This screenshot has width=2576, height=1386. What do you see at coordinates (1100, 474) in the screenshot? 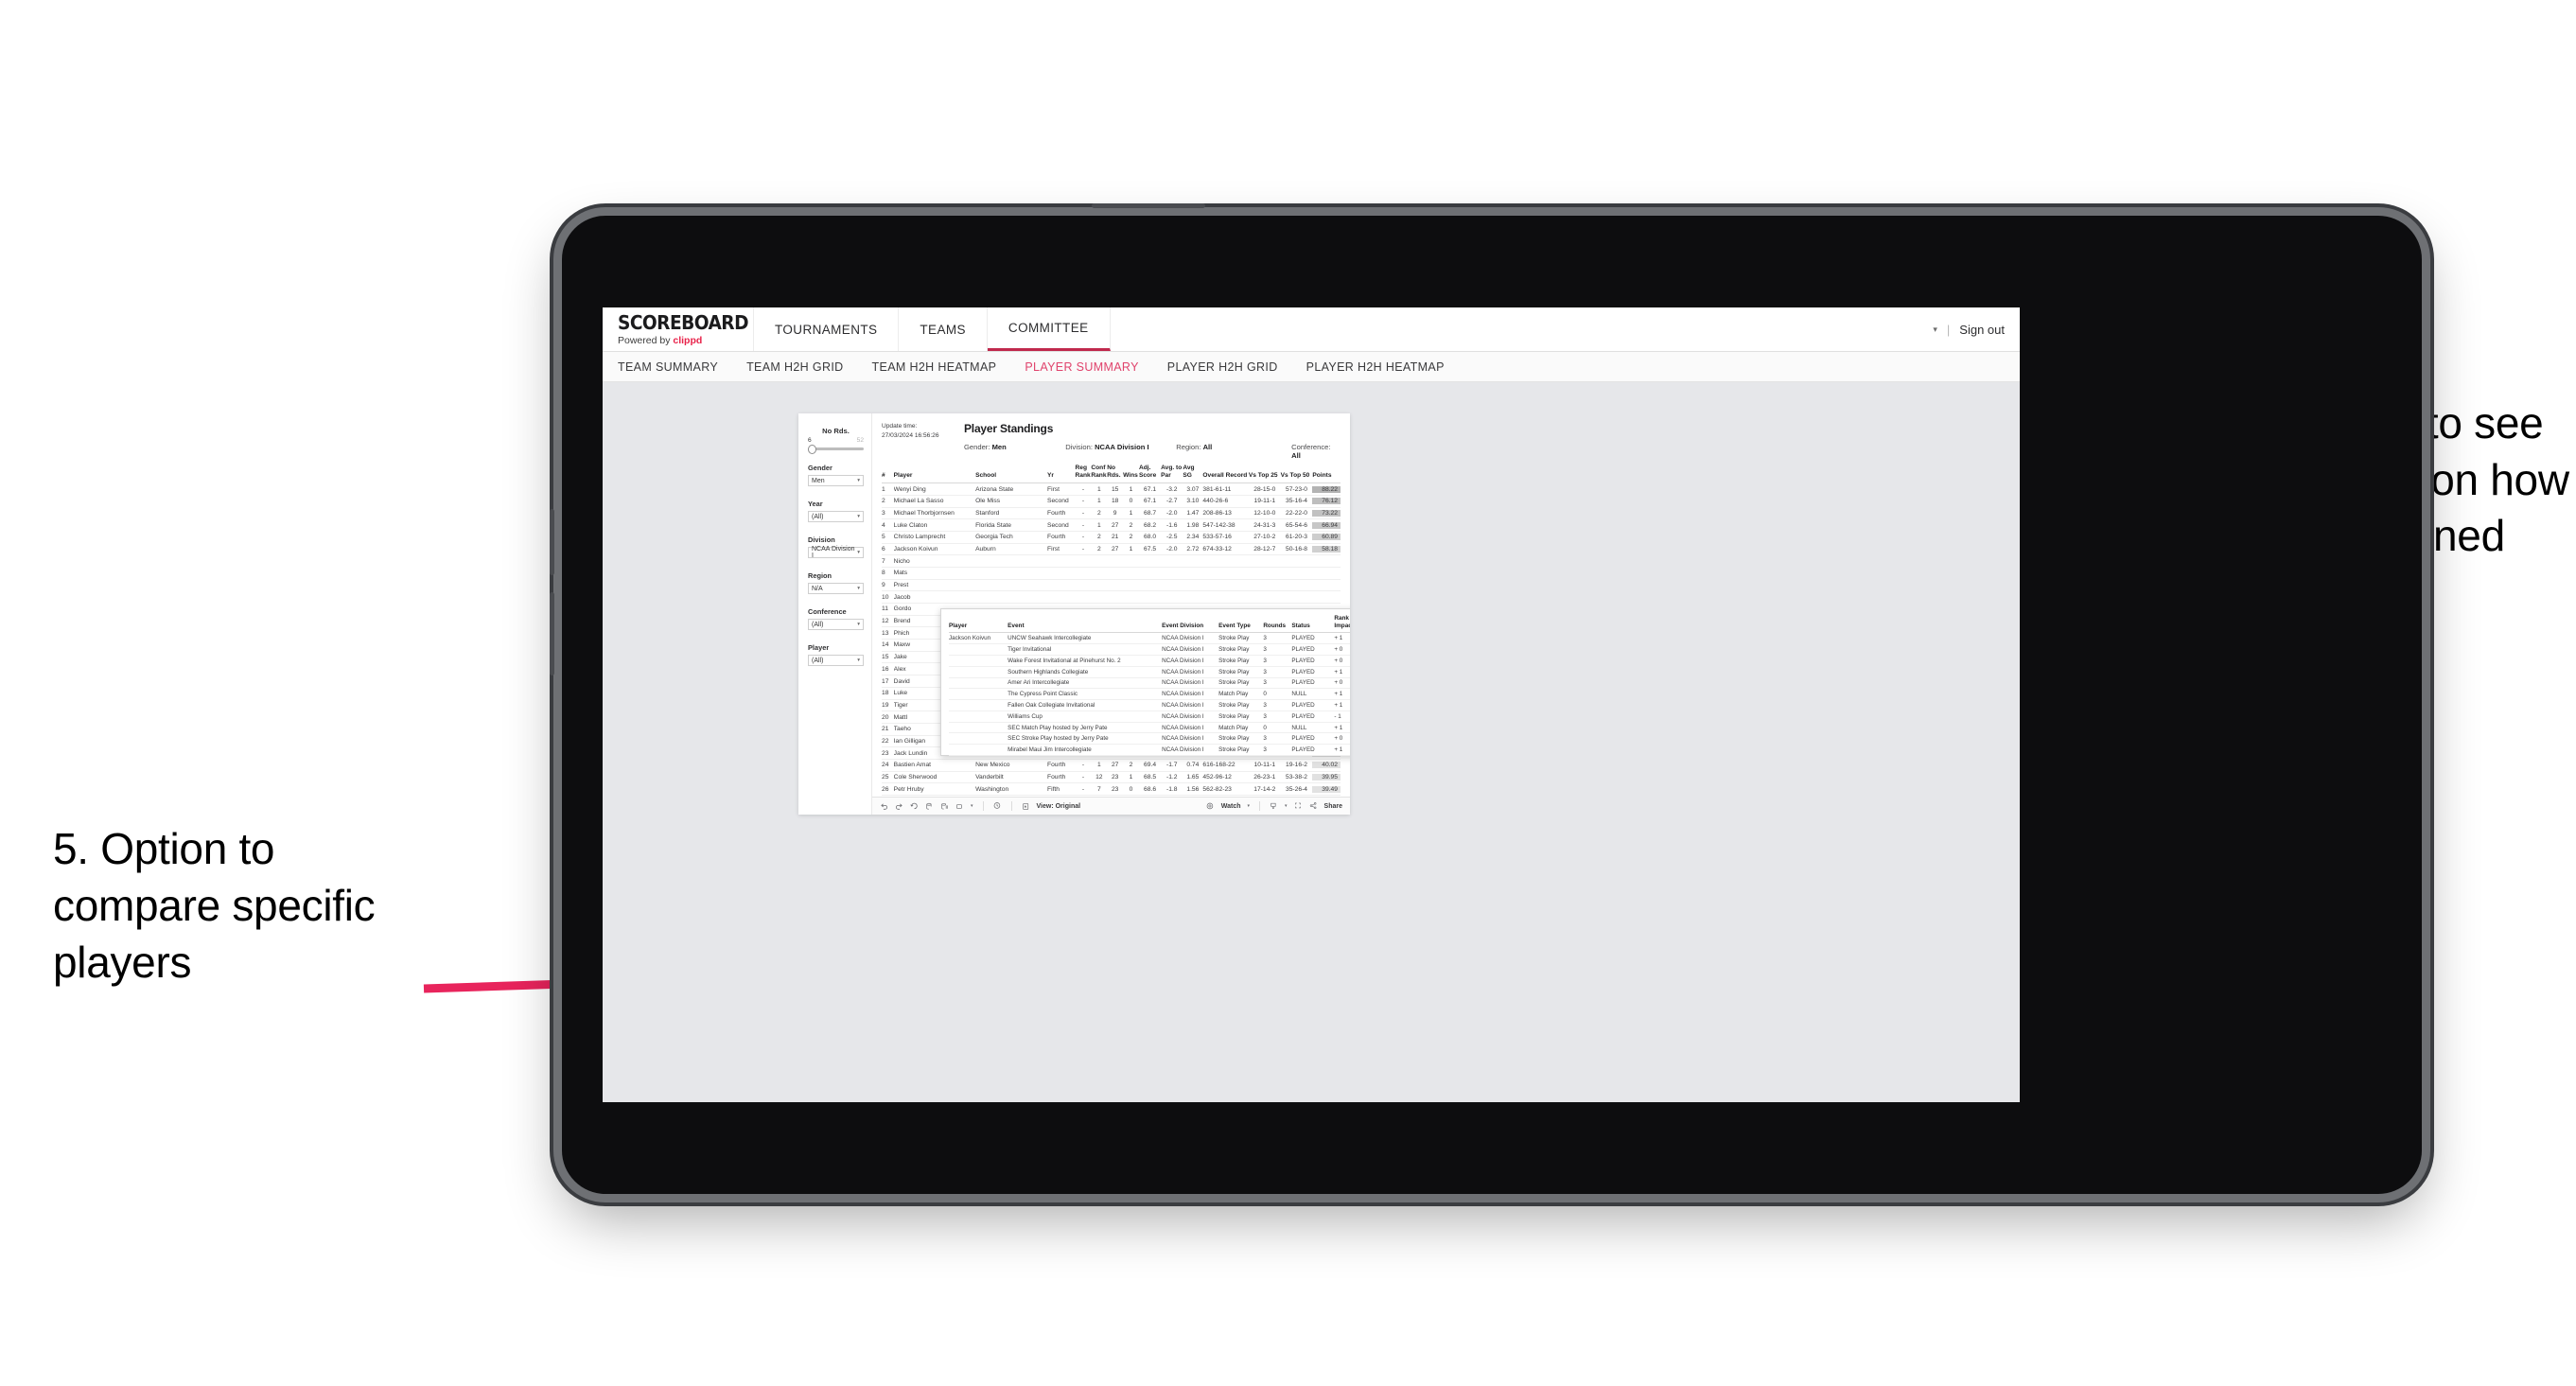
I see `col-conf-rank: Conf Rank` at bounding box center [1100, 474].